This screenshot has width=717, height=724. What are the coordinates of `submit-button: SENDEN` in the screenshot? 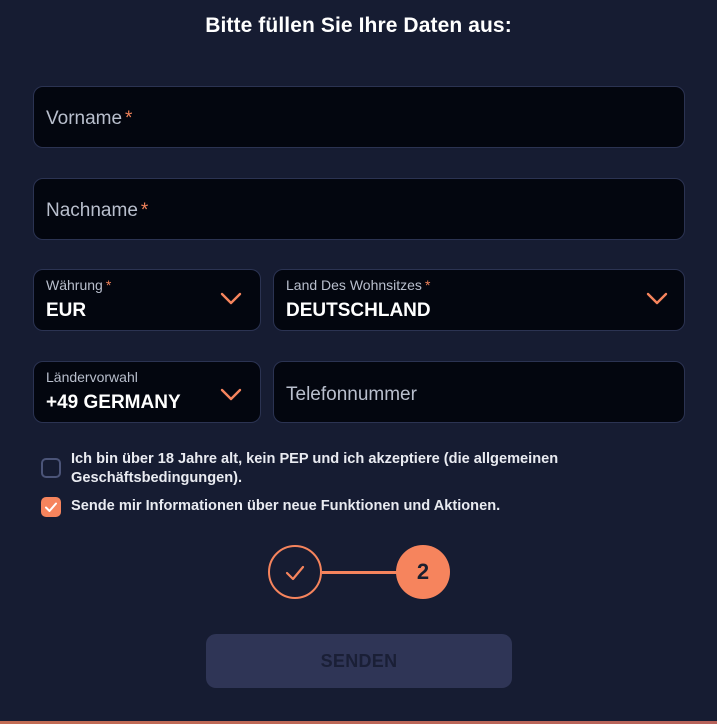 It's located at (359, 661).